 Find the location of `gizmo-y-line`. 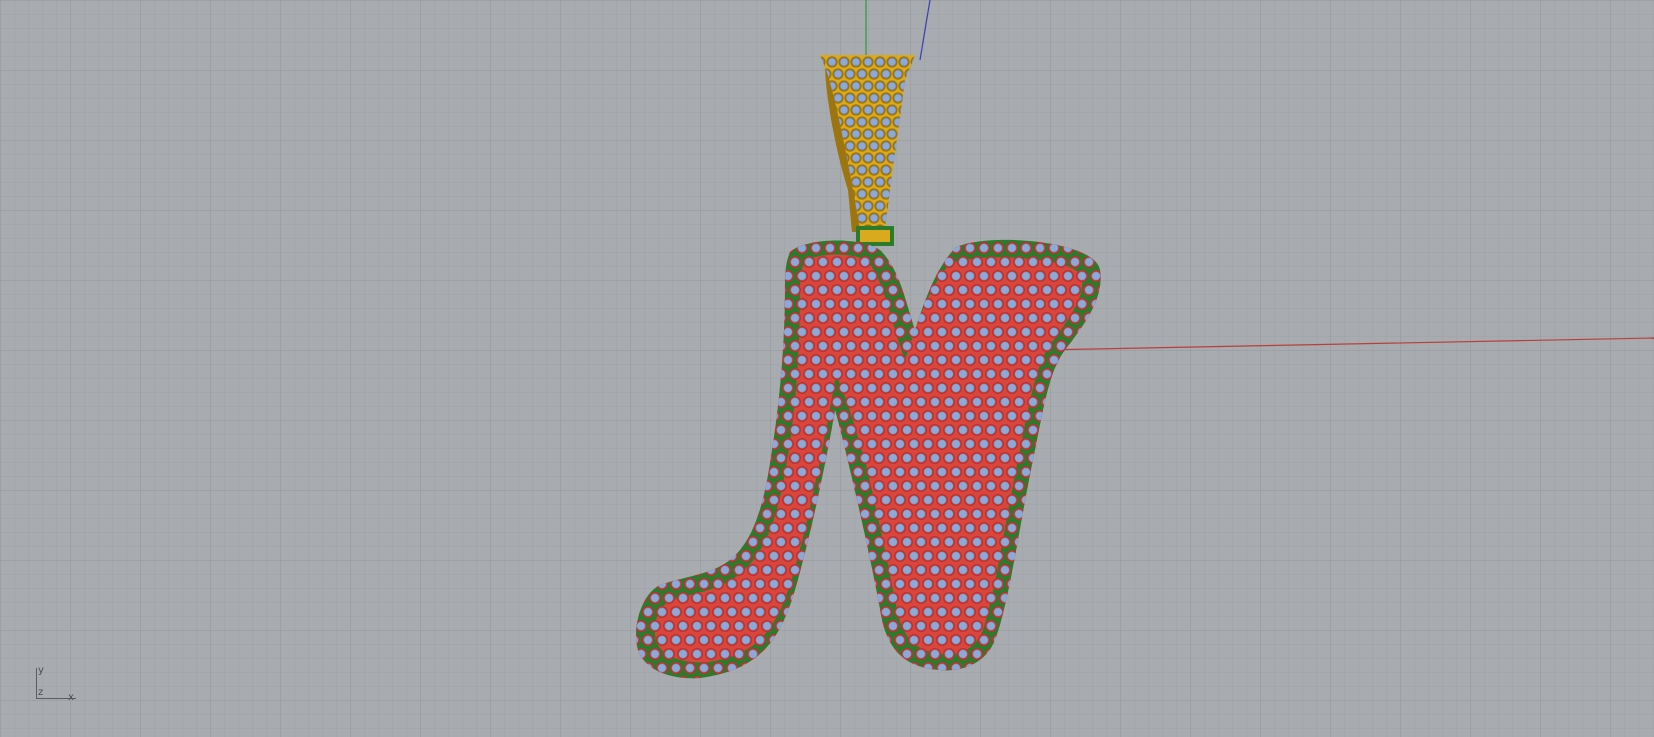

gizmo-y-line is located at coordinates (36, 683).